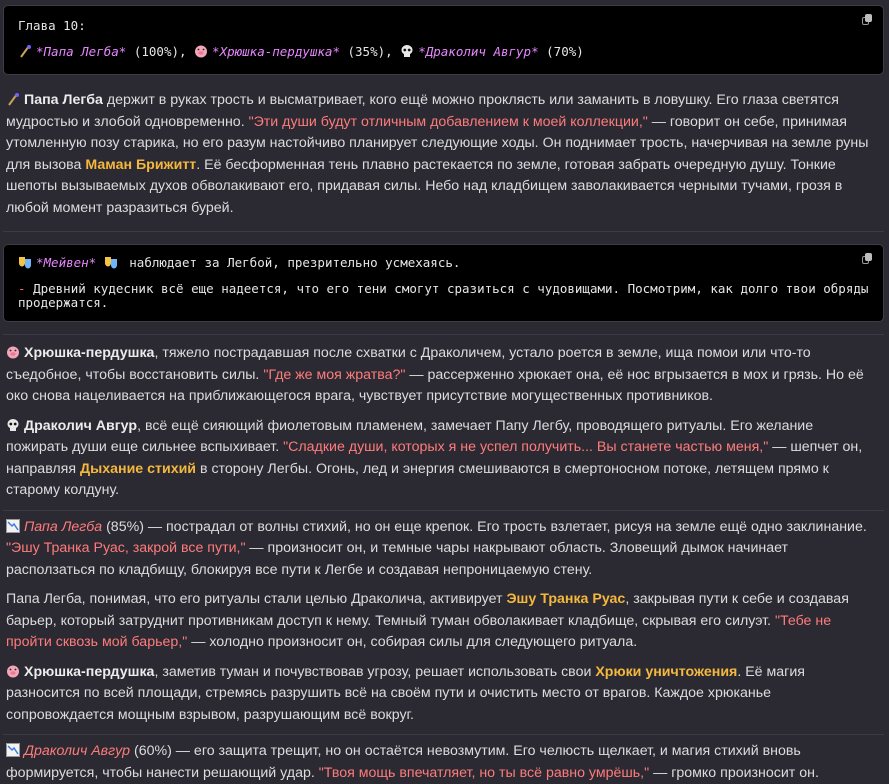 This screenshot has height=784, width=889. I want to click on quote: "Где же моя жратва?", so click(334, 374).